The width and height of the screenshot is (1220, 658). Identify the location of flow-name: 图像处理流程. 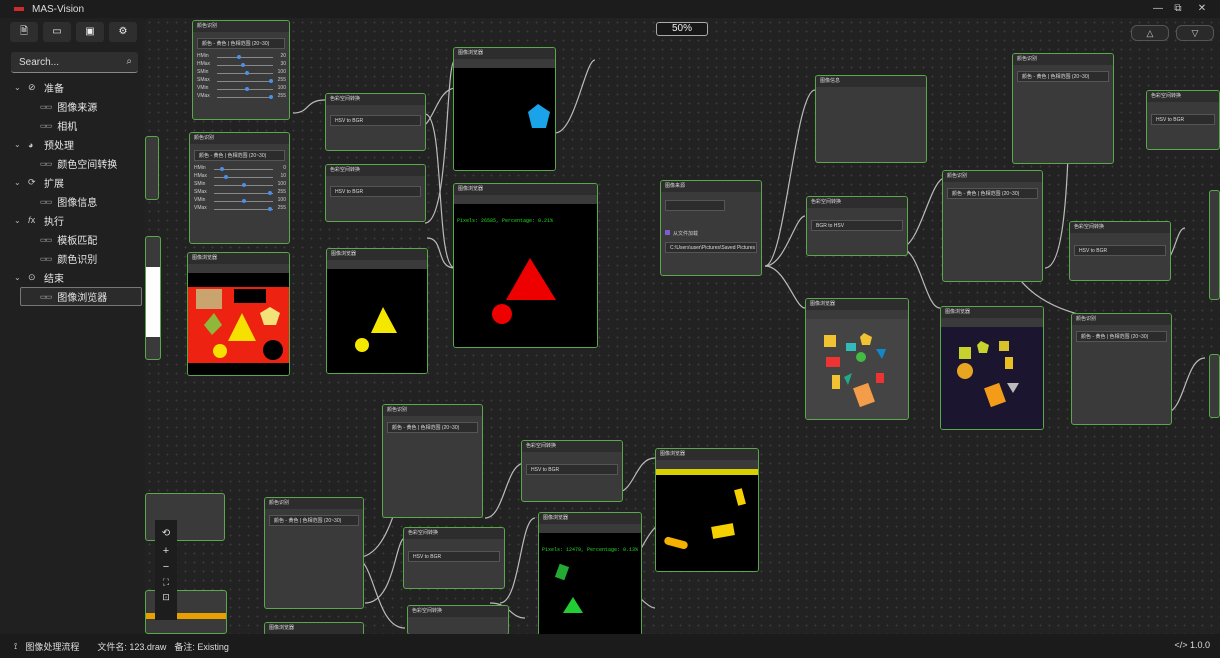
(52, 646).